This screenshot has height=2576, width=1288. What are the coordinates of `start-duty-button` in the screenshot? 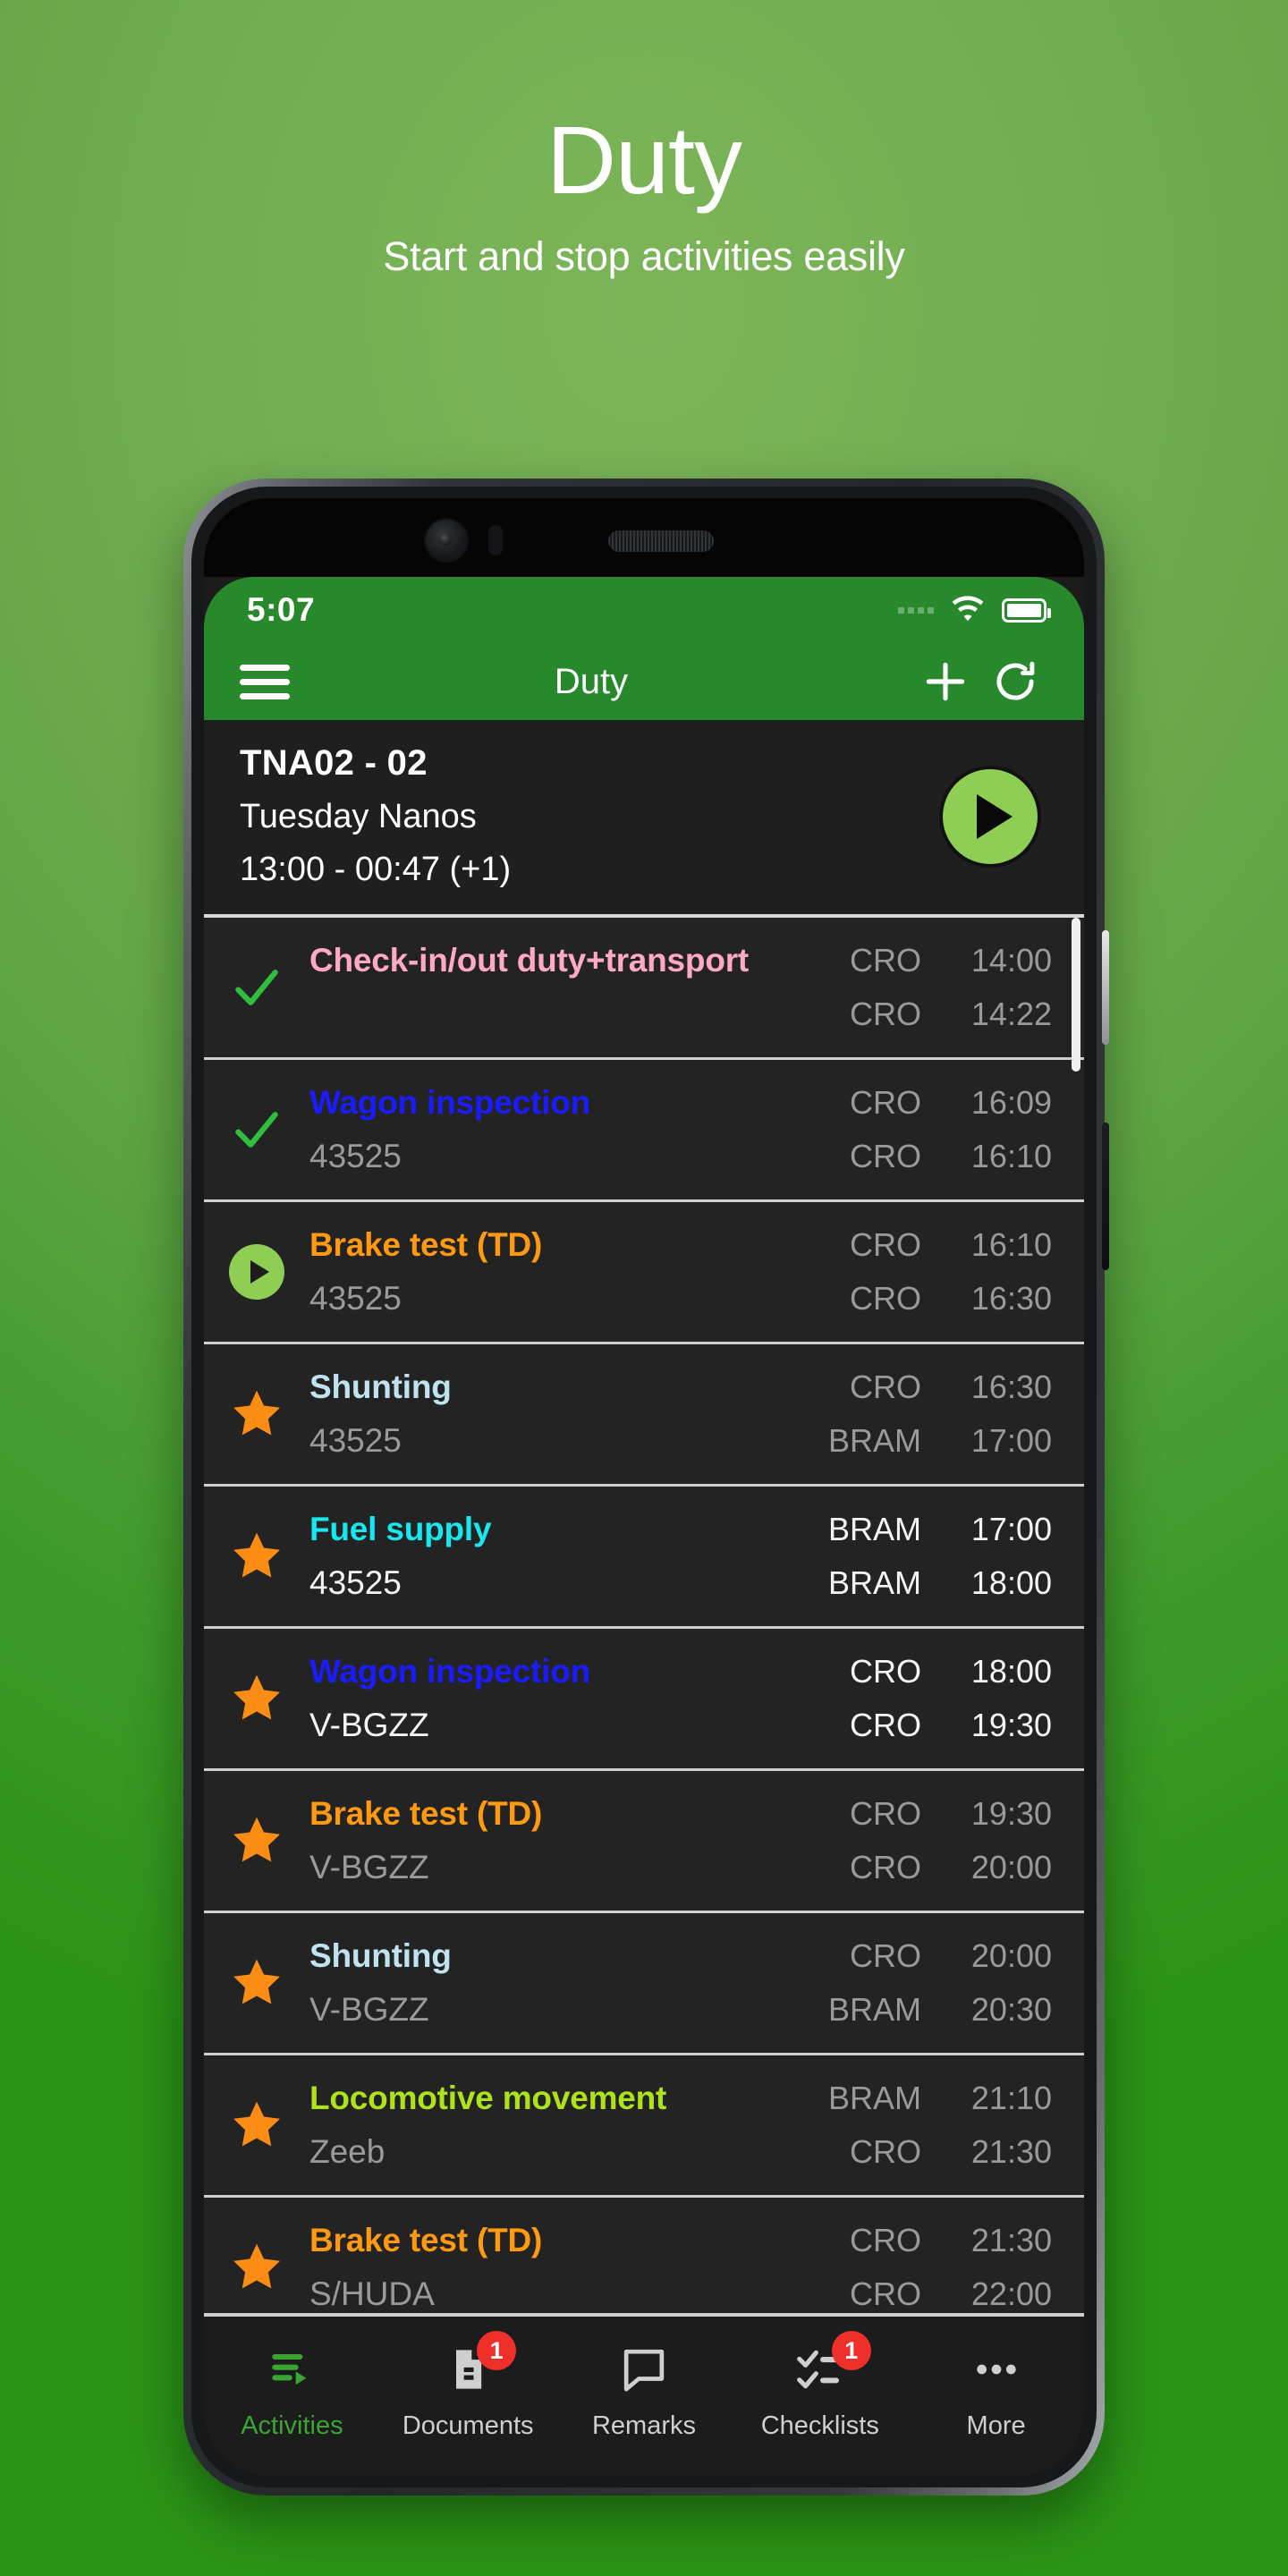 It's located at (990, 816).